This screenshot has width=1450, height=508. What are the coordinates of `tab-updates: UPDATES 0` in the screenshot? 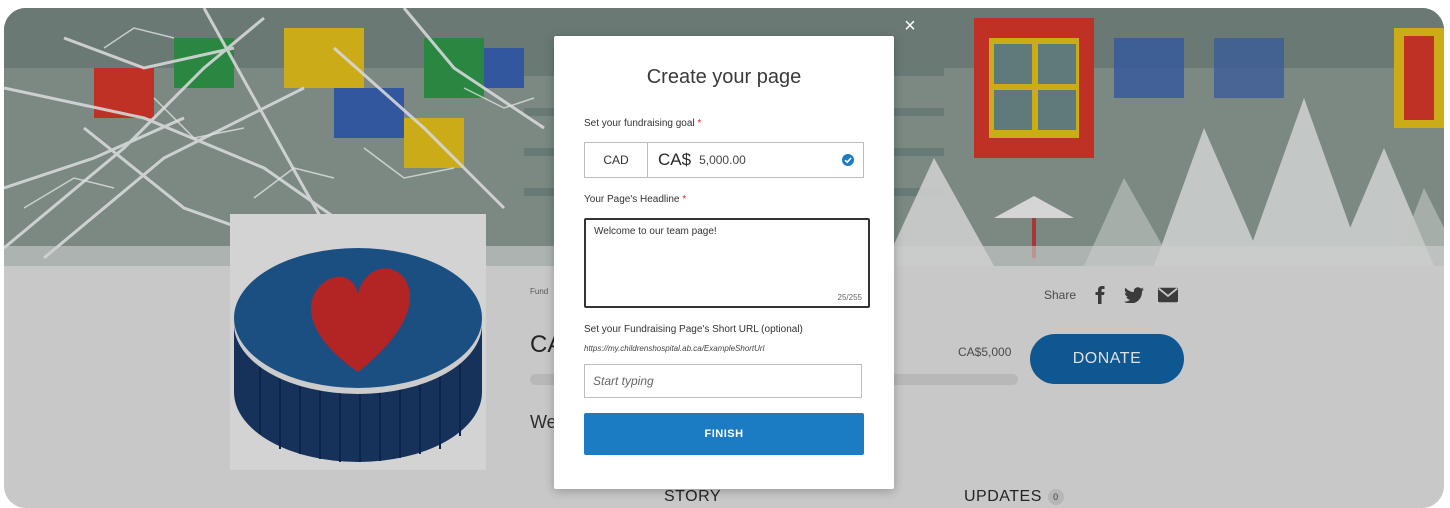 It's located at (1014, 497).